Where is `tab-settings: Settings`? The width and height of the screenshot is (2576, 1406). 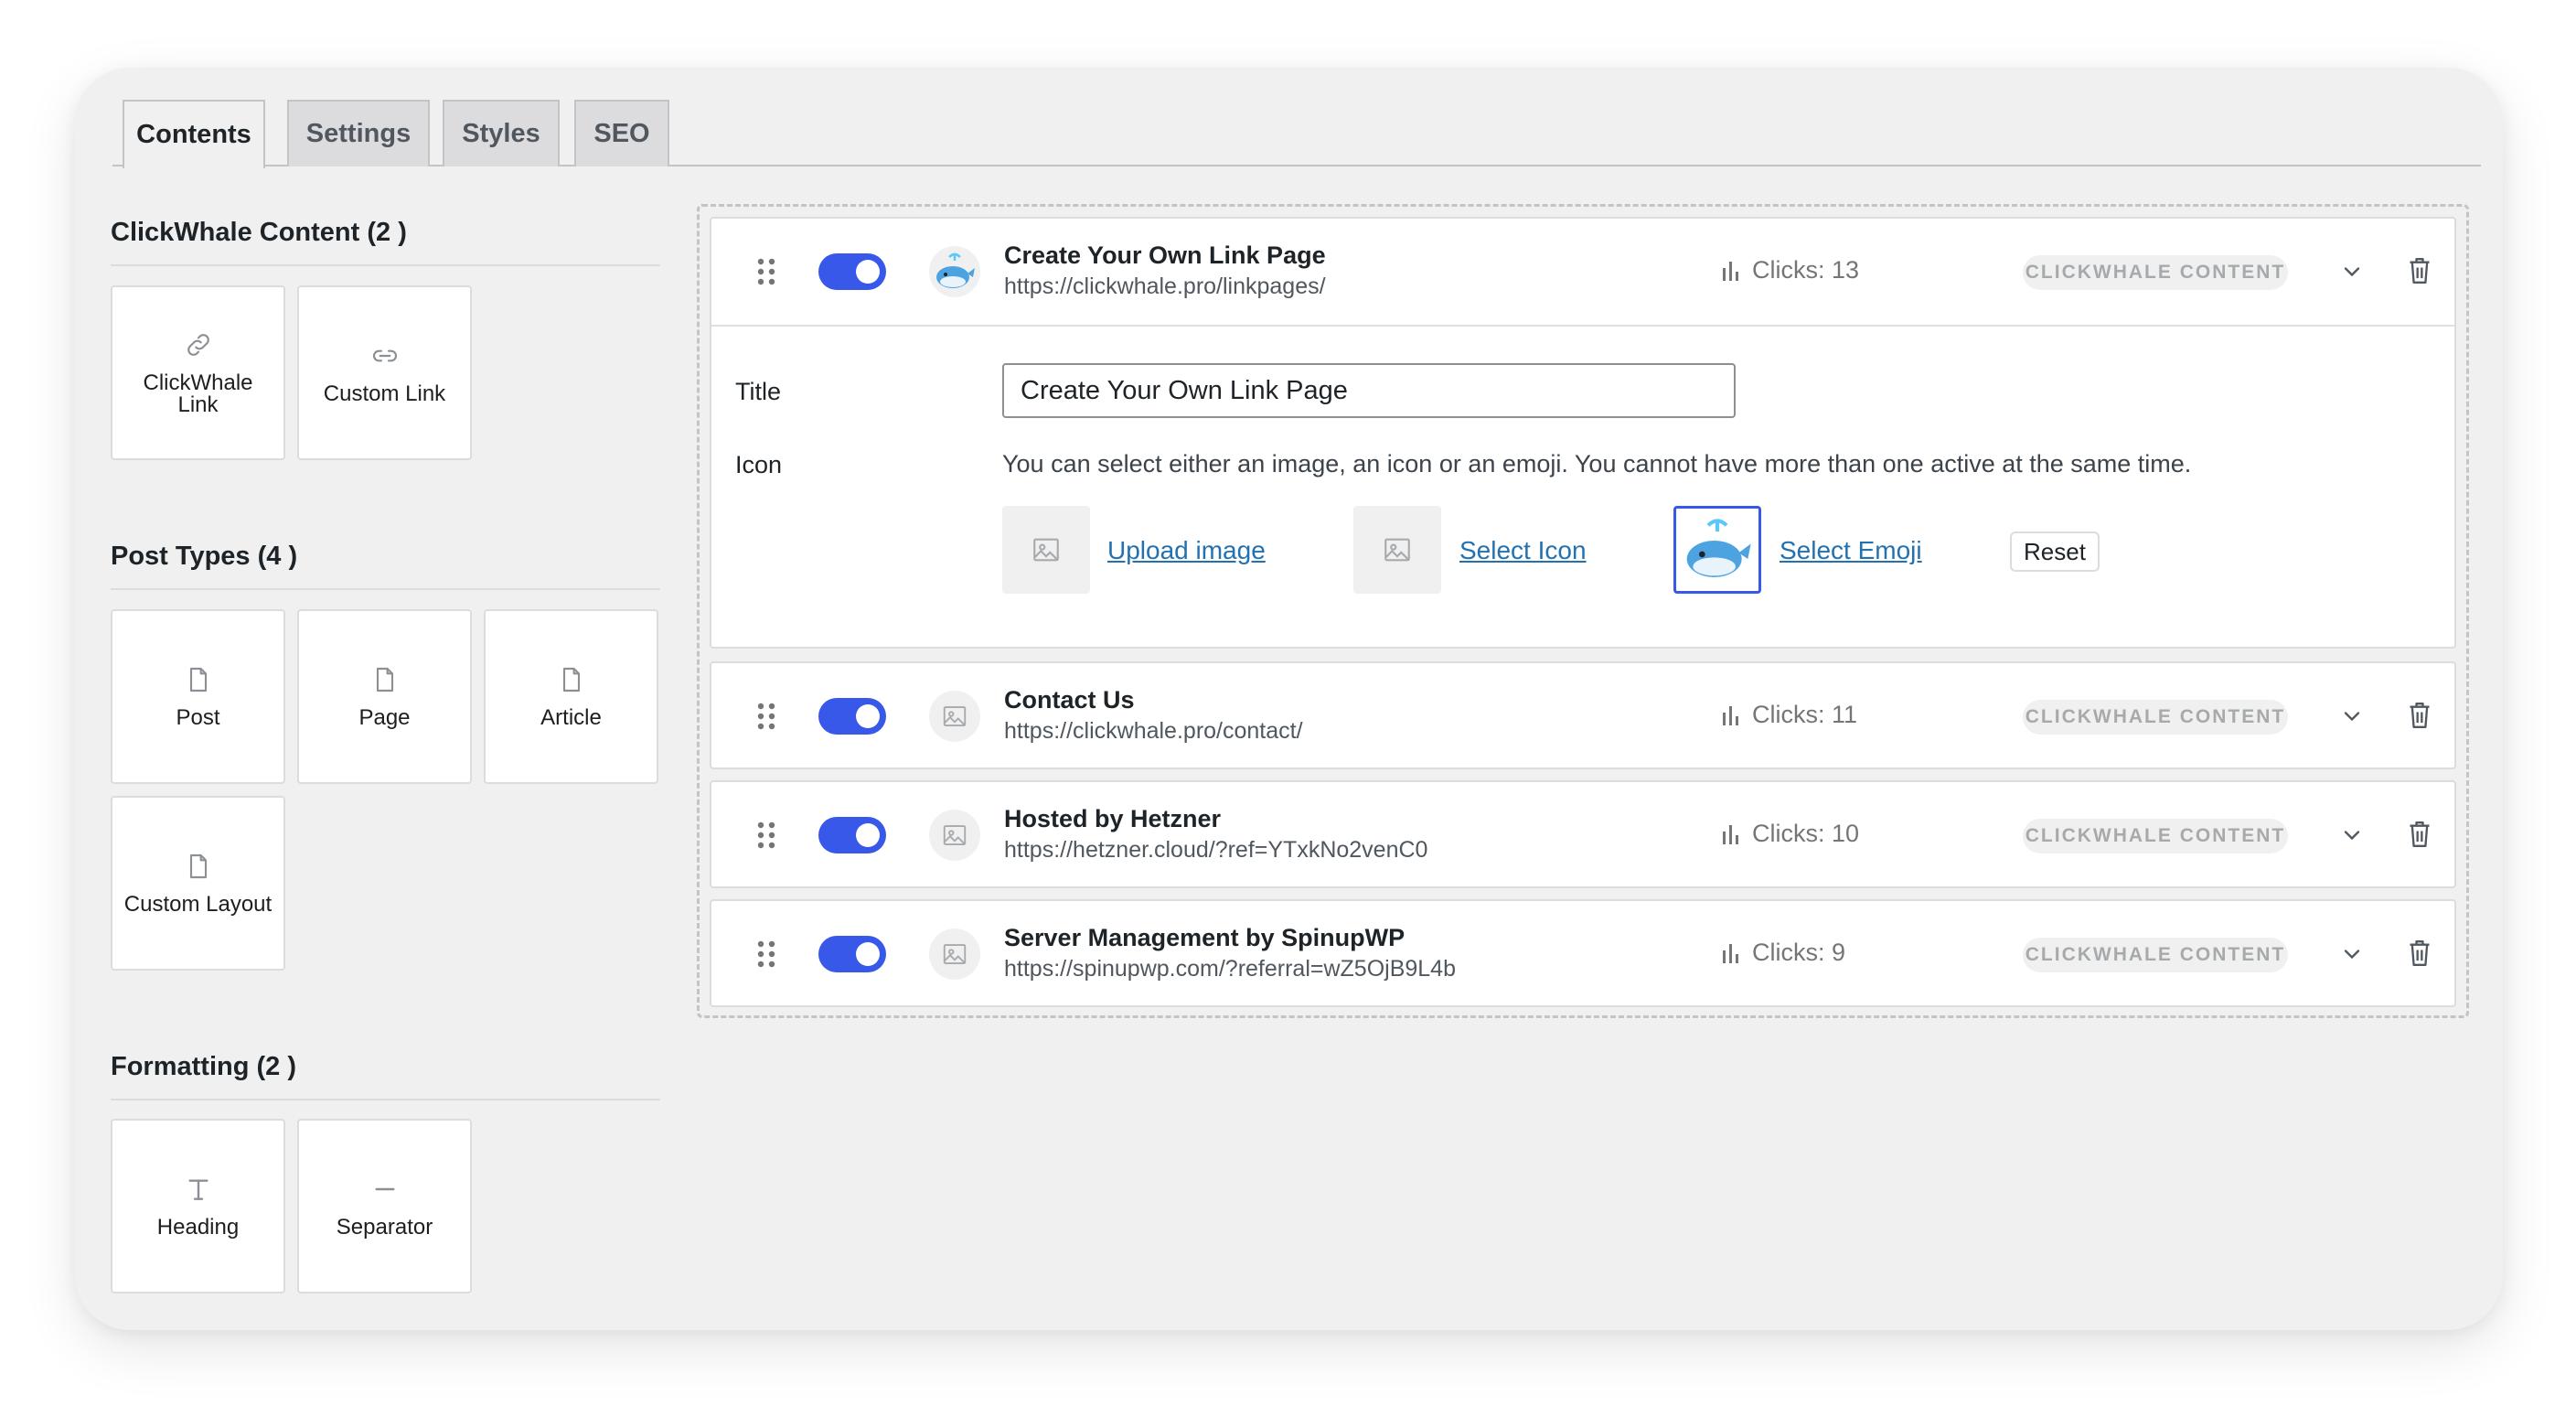
tab-settings: Settings is located at coordinates (358, 133).